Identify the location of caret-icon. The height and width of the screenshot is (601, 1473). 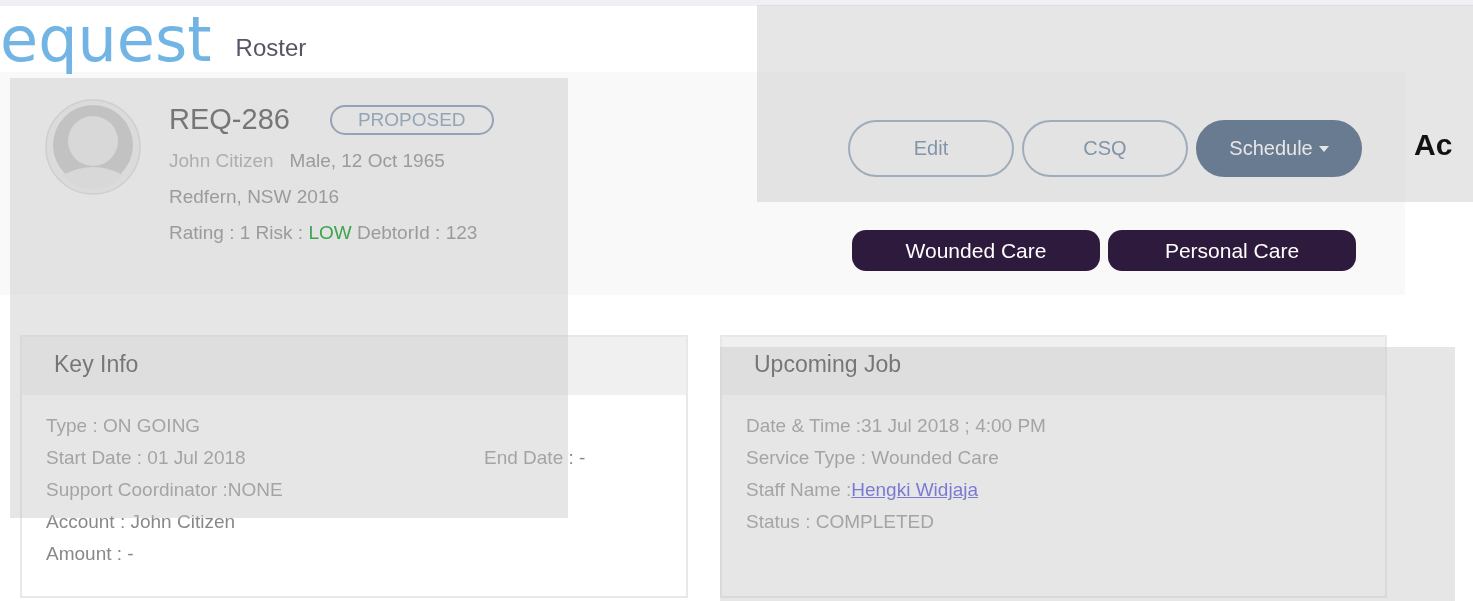
(1323, 148).